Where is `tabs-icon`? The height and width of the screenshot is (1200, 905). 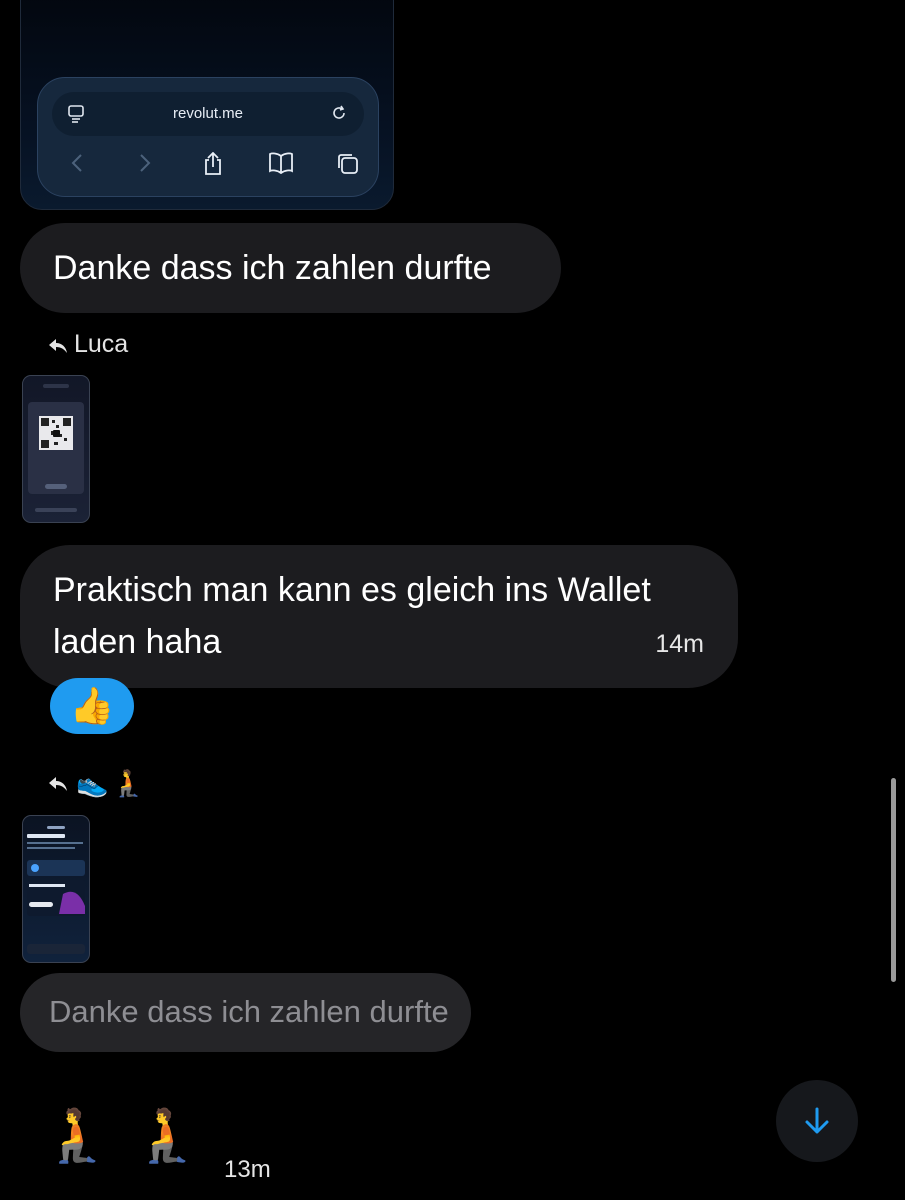 tabs-icon is located at coordinates (348, 164).